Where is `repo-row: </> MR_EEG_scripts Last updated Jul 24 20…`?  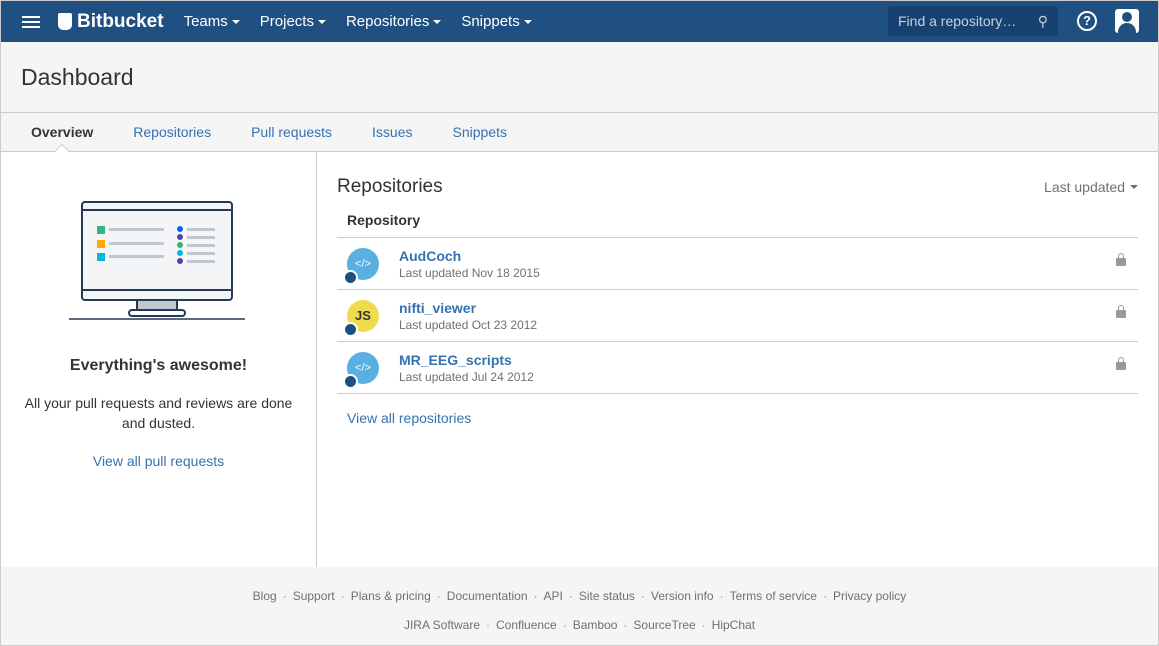 repo-row: </> MR_EEG_scripts Last updated Jul 24 20… is located at coordinates (737, 368).